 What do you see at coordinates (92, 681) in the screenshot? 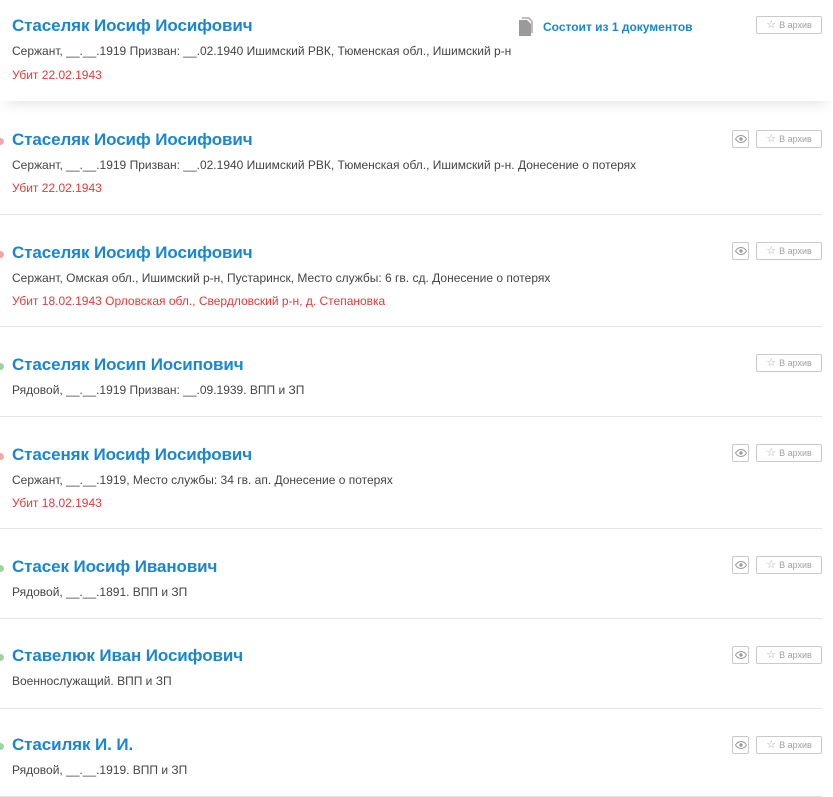
I see `record-info: Военнослужащий. ВПП и ЗП` at bounding box center [92, 681].